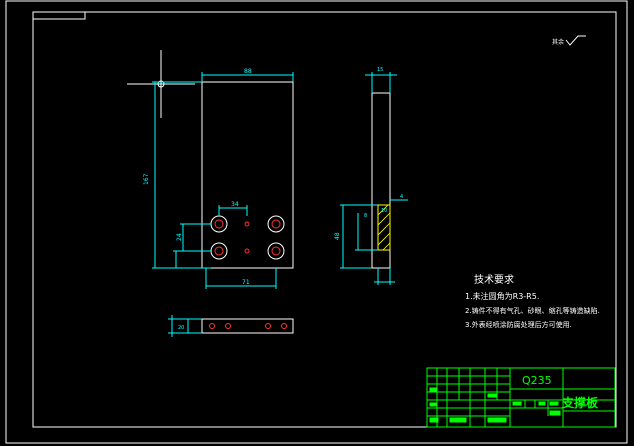 This screenshot has height=446, width=634. Describe the element at coordinates (235, 204) in the screenshot. I see `dim-hole-spacing-x: 34` at that location.